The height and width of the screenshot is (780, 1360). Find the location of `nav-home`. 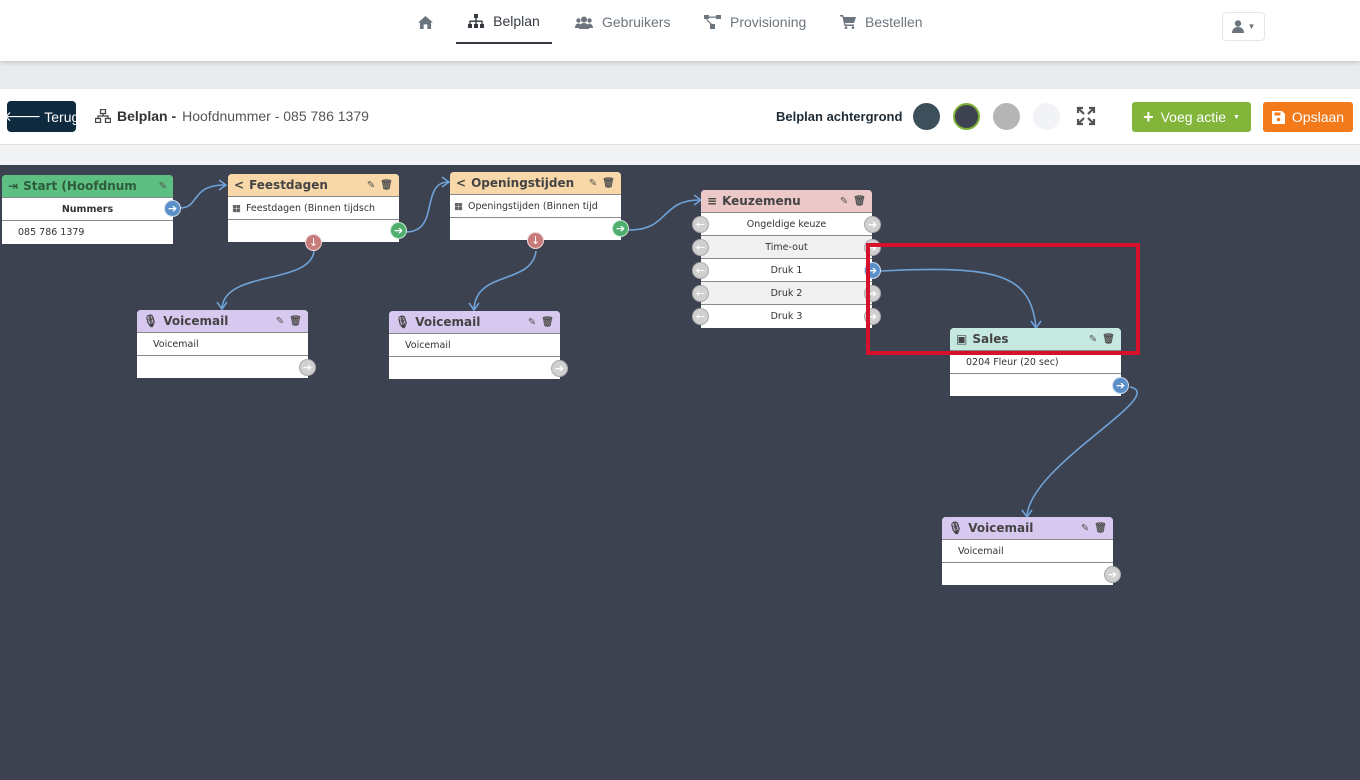

nav-home is located at coordinates (425, 22).